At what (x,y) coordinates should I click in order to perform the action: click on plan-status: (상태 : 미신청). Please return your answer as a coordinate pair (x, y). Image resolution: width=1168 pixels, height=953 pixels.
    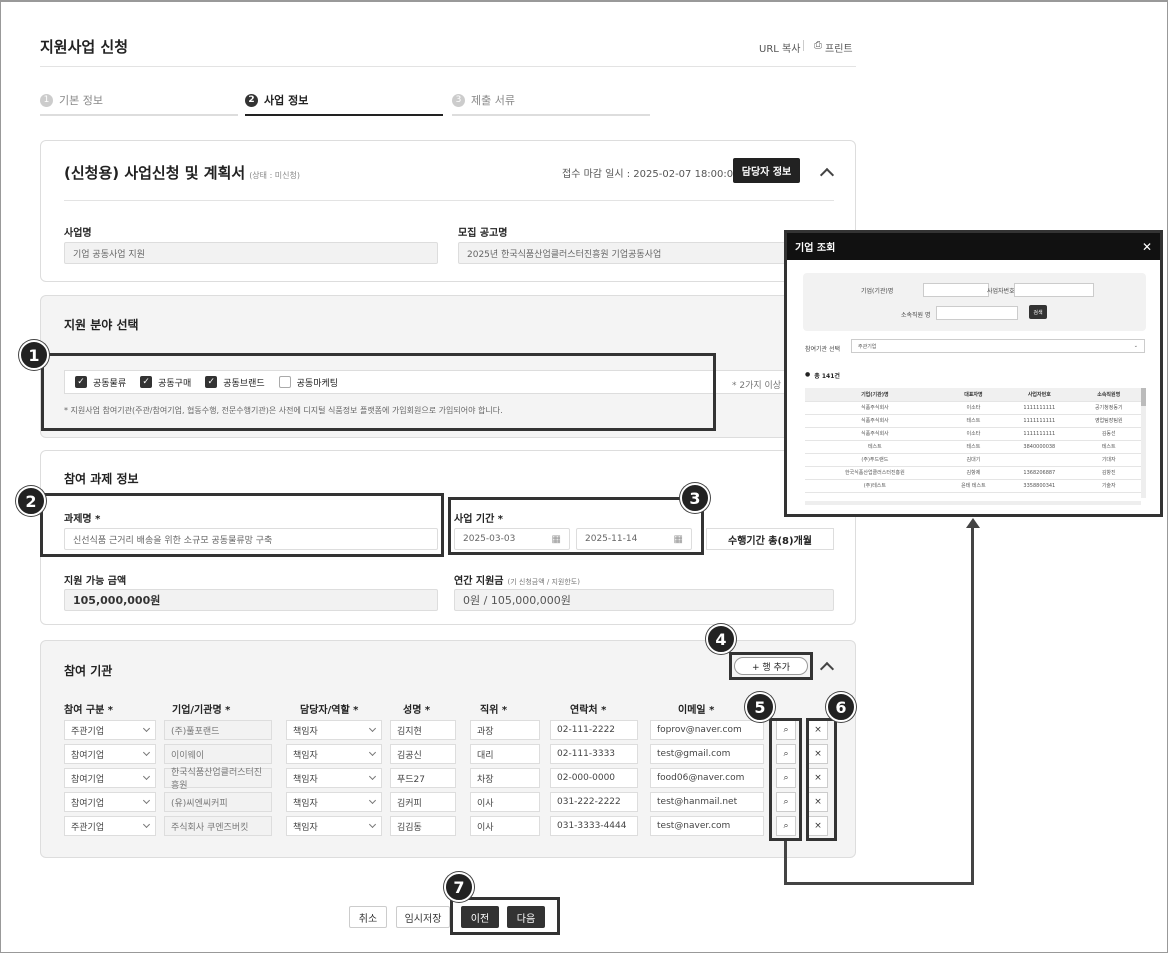
    Looking at the image, I should click on (275, 175).